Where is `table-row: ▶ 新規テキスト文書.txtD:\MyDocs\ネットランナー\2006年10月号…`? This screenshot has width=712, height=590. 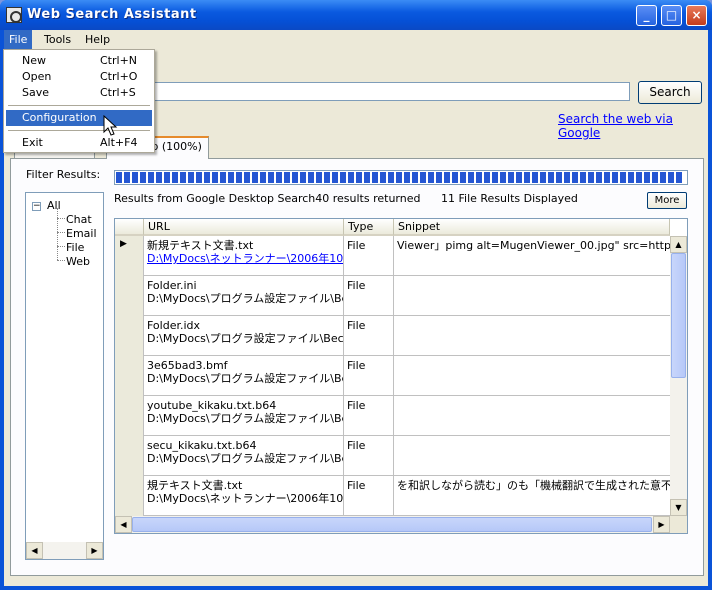 table-row: ▶ 新規テキスト文書.txtD:\MyDocs\ネットランナー\2006年10月号… is located at coordinates (392, 256).